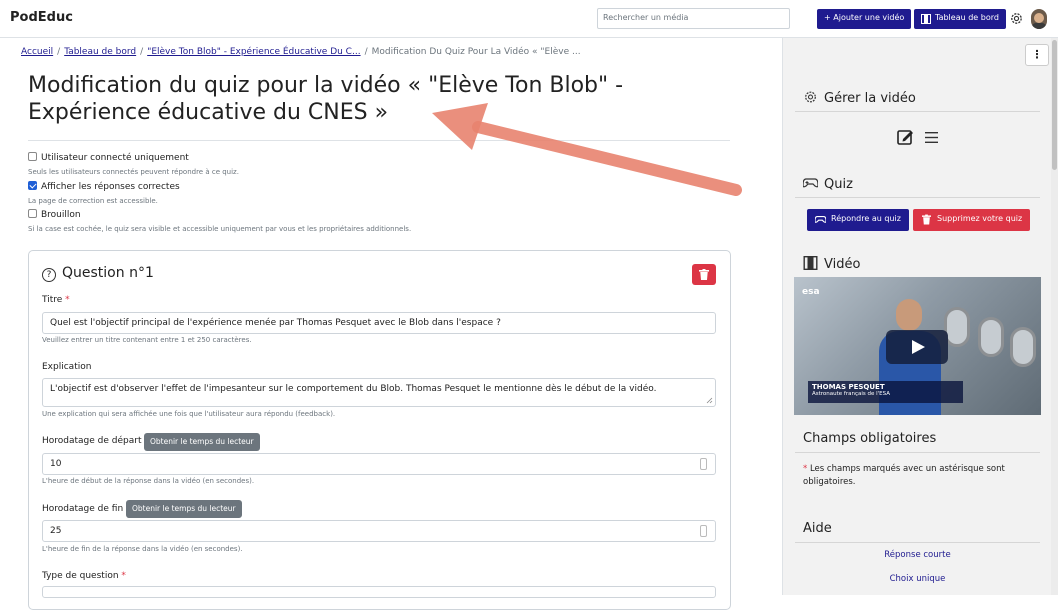 This screenshot has width=1058, height=610. What do you see at coordinates (851, 394) in the screenshot?
I see `video-caption-subtitle: Astronaute français de l'ESA` at bounding box center [851, 394].